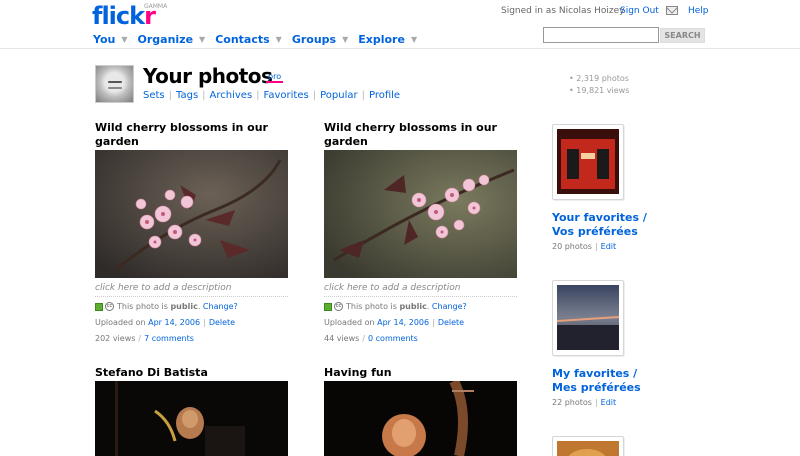 The height and width of the screenshot is (456, 800). Describe the element at coordinates (639, 11) in the screenshot. I see `sign-out-link: Sign Out` at that location.